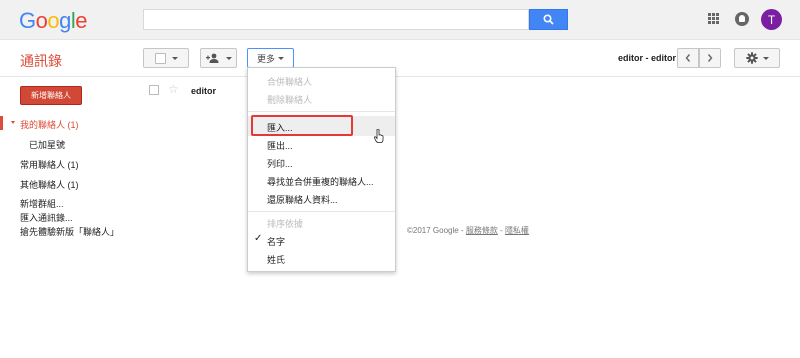  What do you see at coordinates (81, 20) in the screenshot?
I see `logo-letter: e` at bounding box center [81, 20].